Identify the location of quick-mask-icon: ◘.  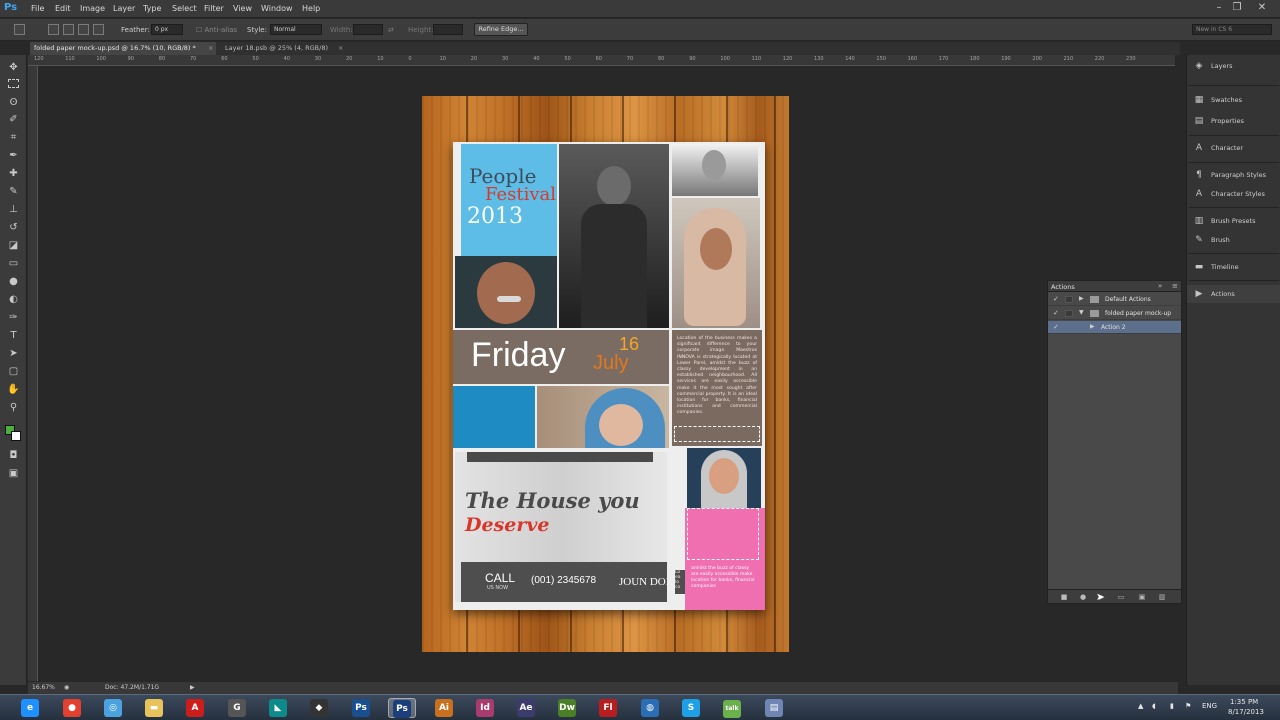
(13, 455).